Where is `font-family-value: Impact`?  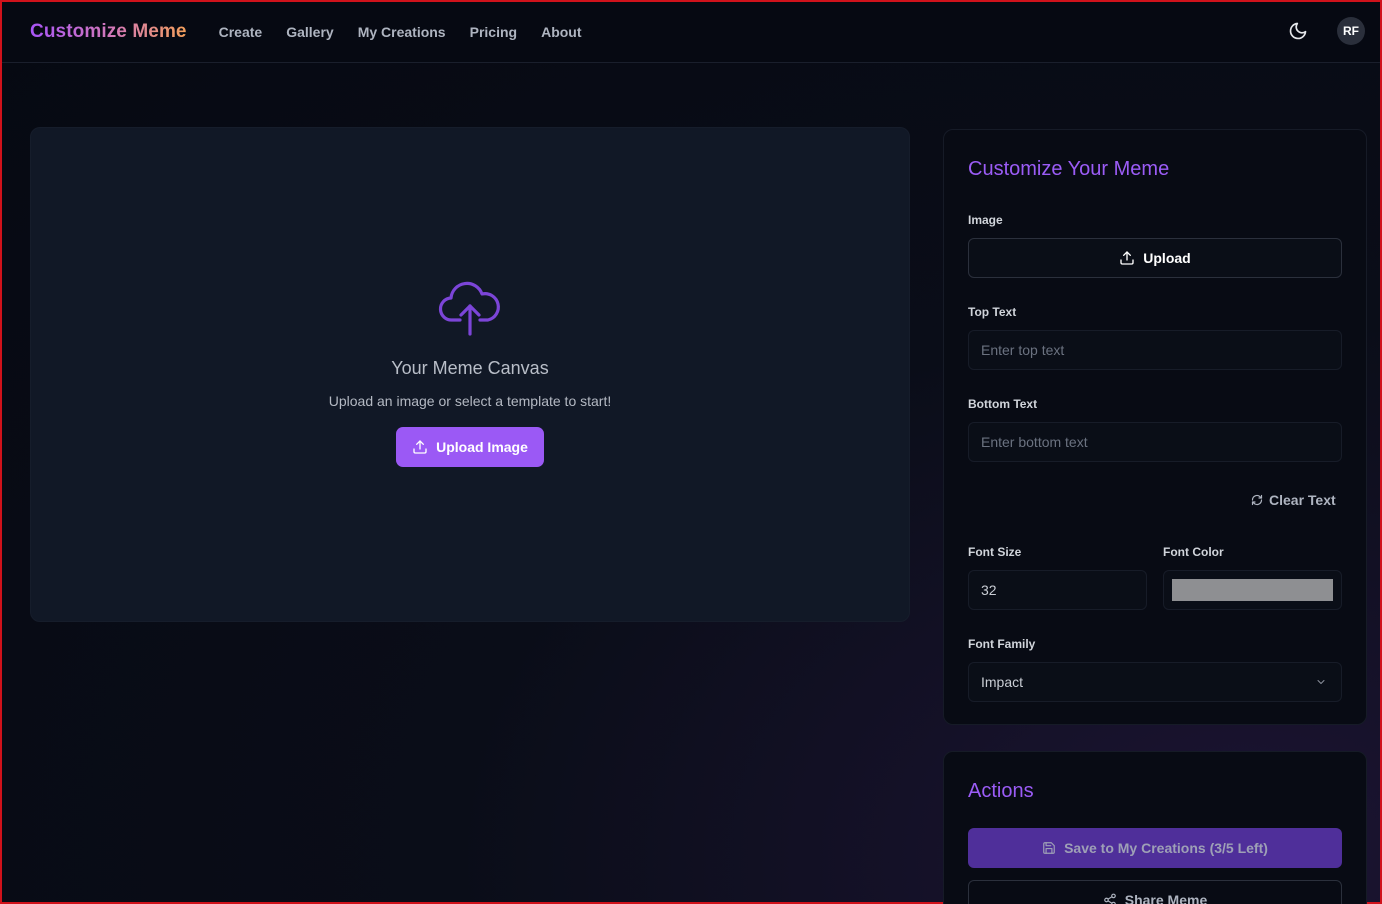
font-family-value: Impact is located at coordinates (1002, 682).